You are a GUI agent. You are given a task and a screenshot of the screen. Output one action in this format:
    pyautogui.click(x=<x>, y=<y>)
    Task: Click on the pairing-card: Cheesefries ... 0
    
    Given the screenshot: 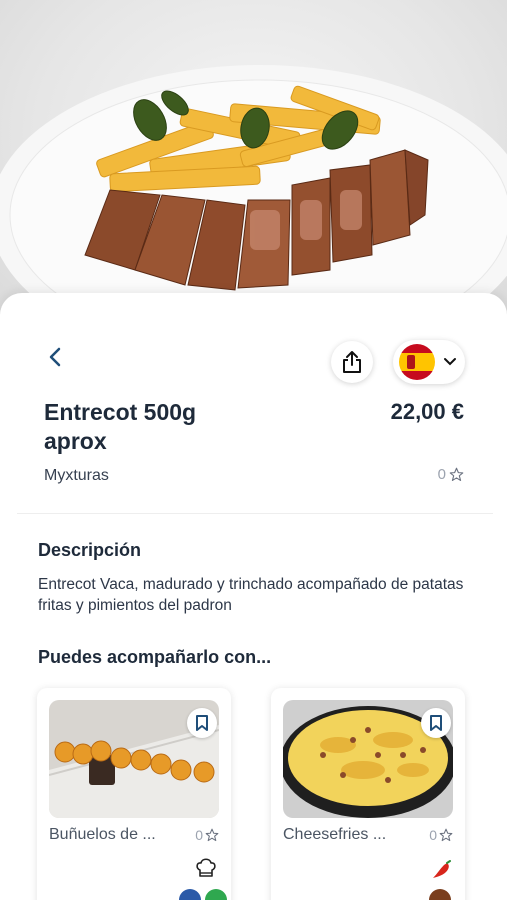 What is the action you would take?
    pyautogui.click(x=368, y=794)
    